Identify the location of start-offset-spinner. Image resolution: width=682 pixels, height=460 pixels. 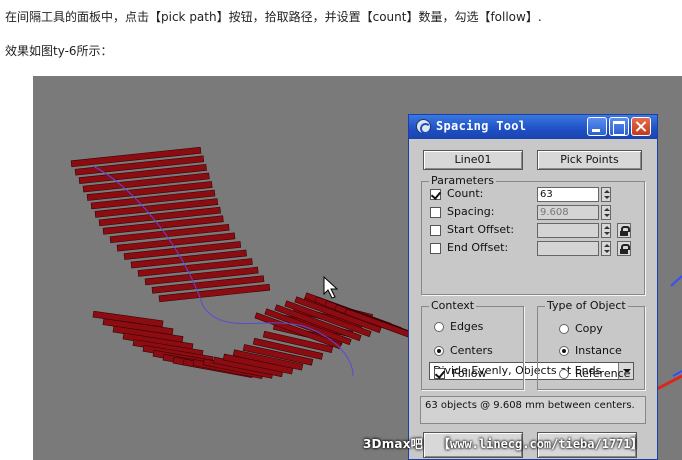
(606, 230).